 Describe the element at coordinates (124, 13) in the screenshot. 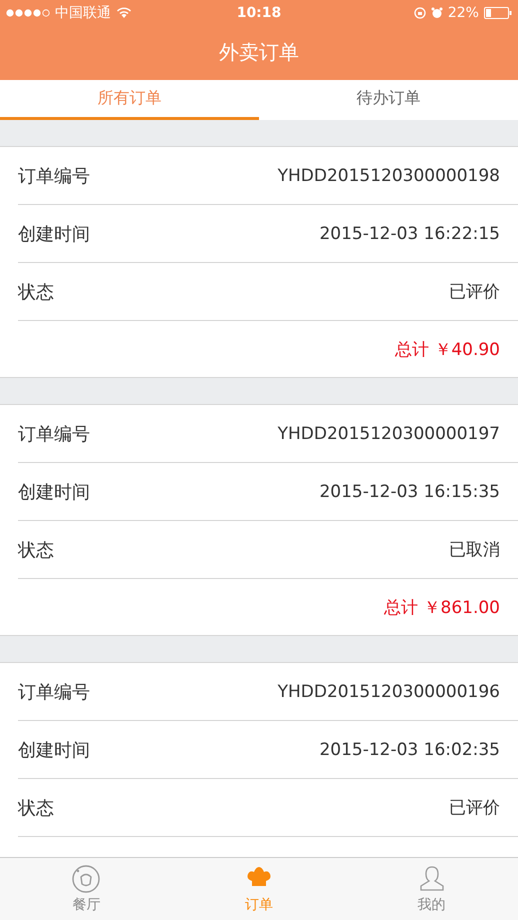

I see `wifi-icon` at that location.